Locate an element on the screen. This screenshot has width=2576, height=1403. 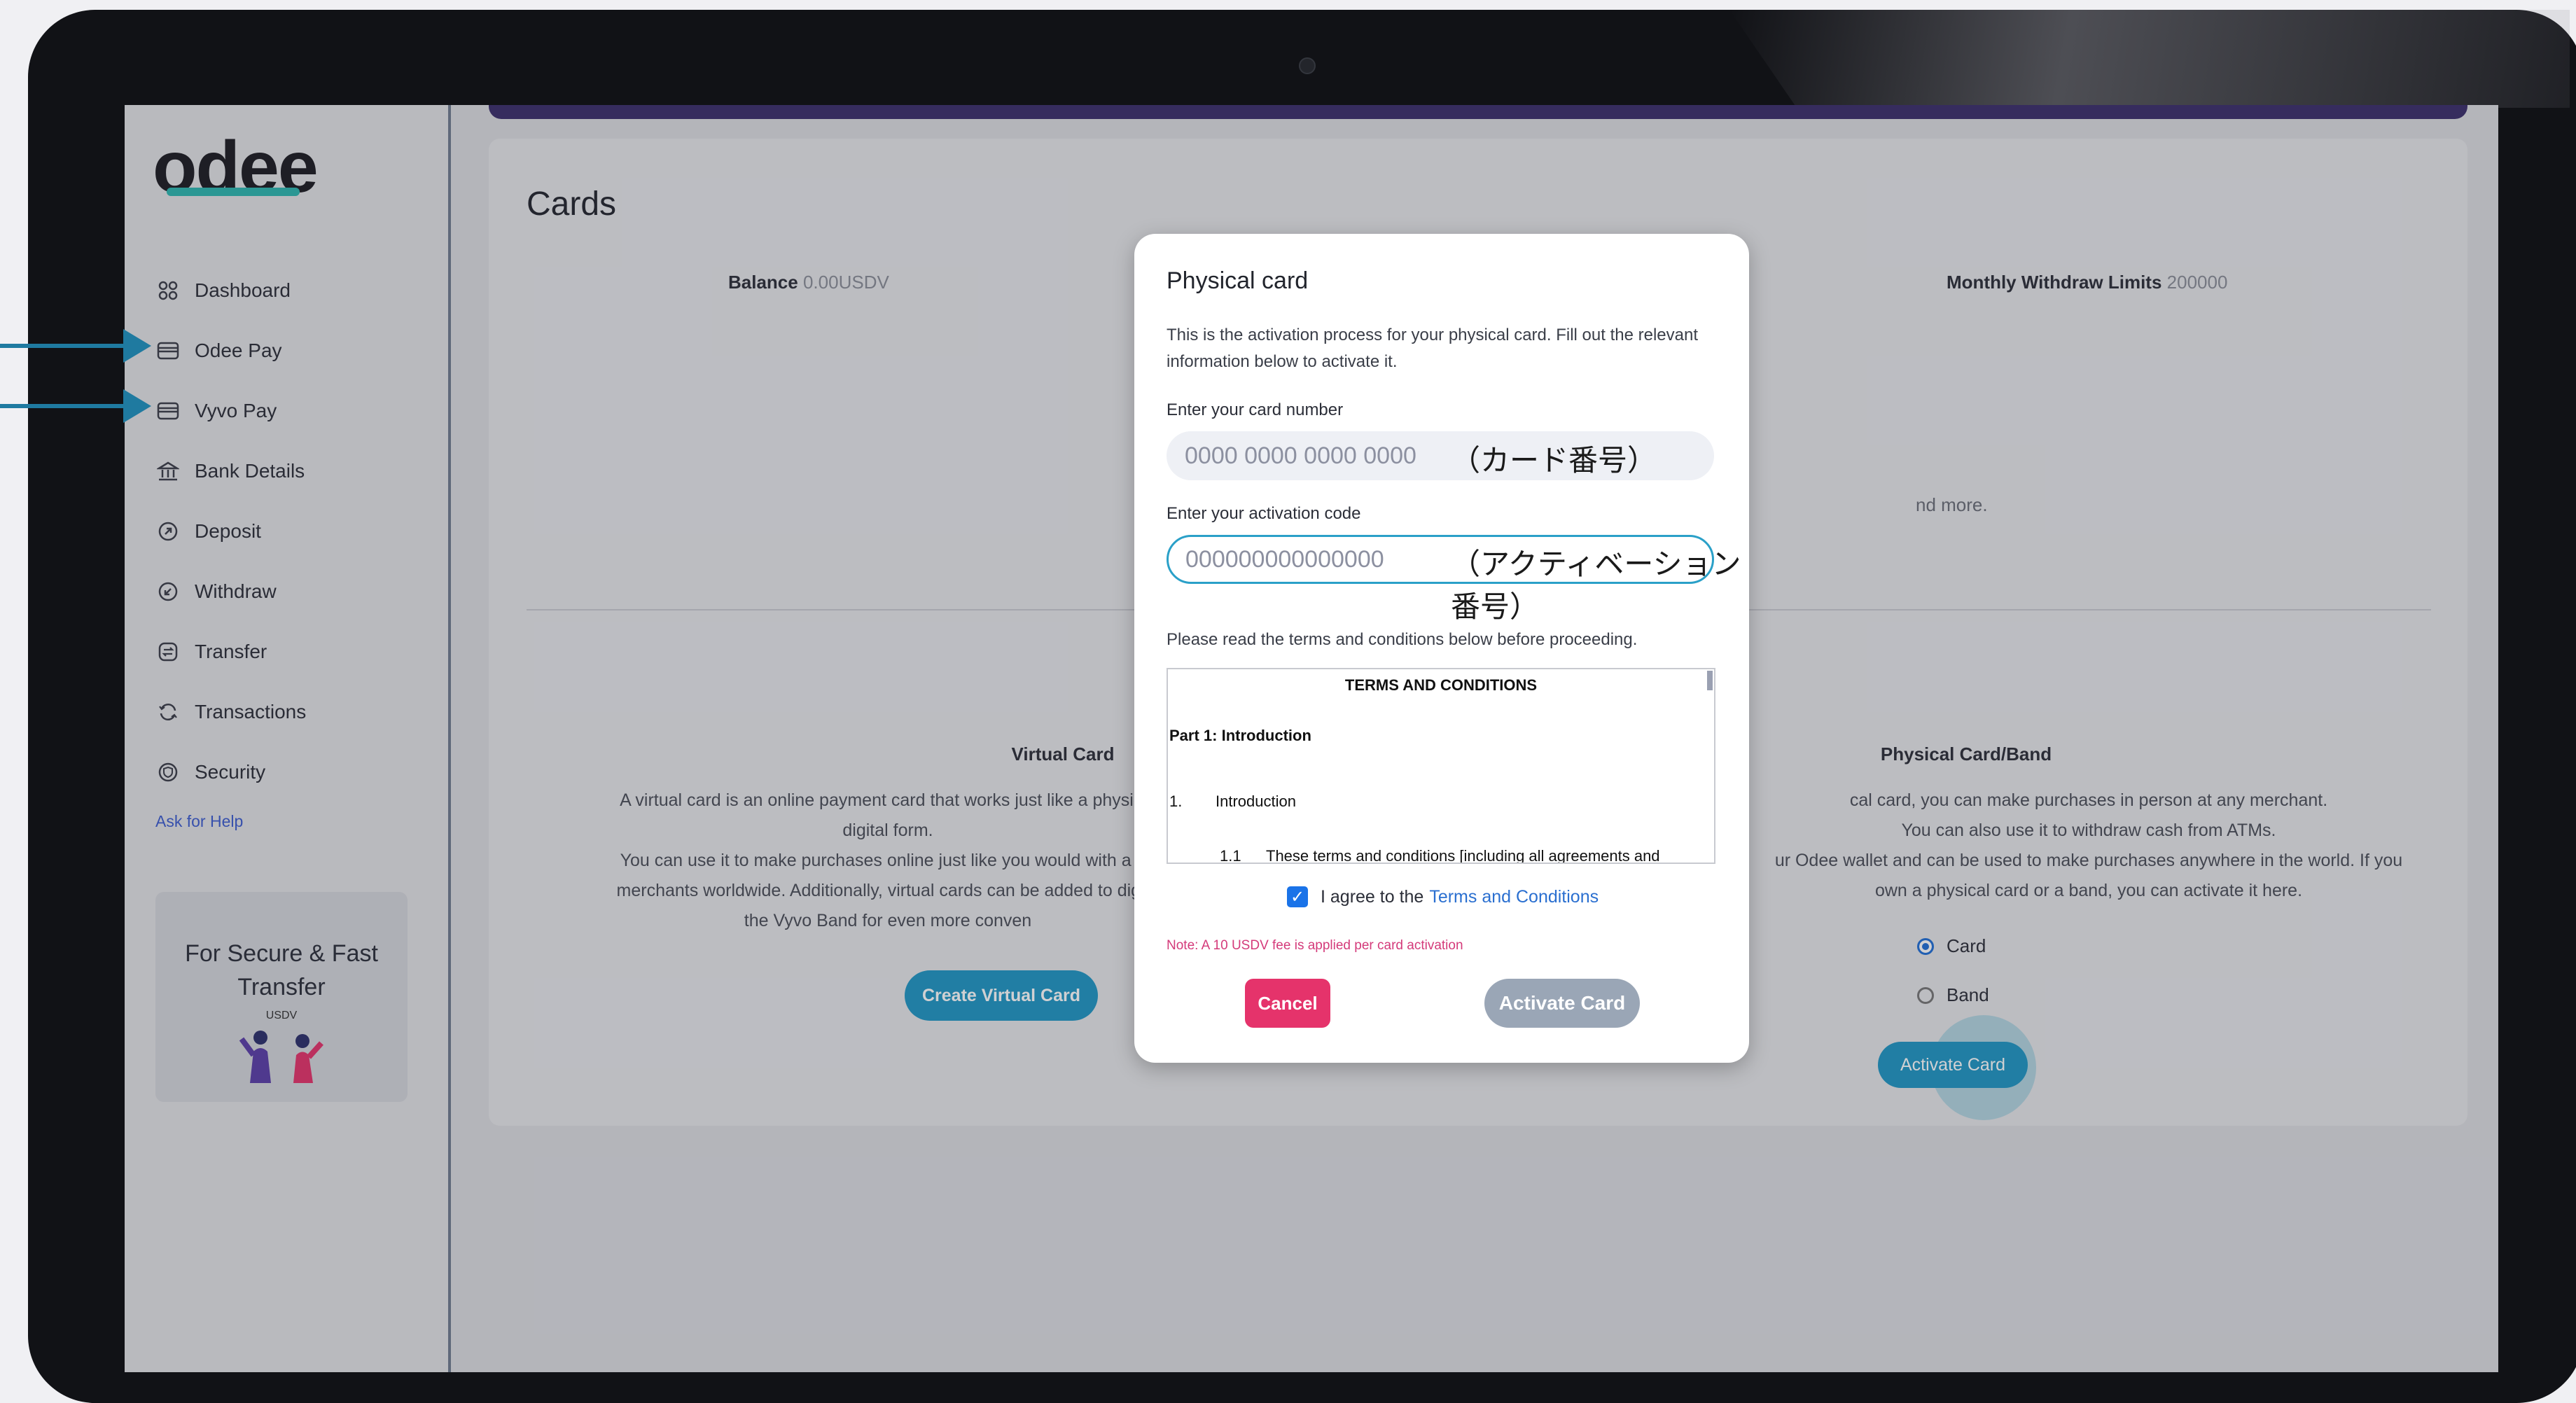
card-number-label: Enter your card number is located at coordinates (1255, 410).